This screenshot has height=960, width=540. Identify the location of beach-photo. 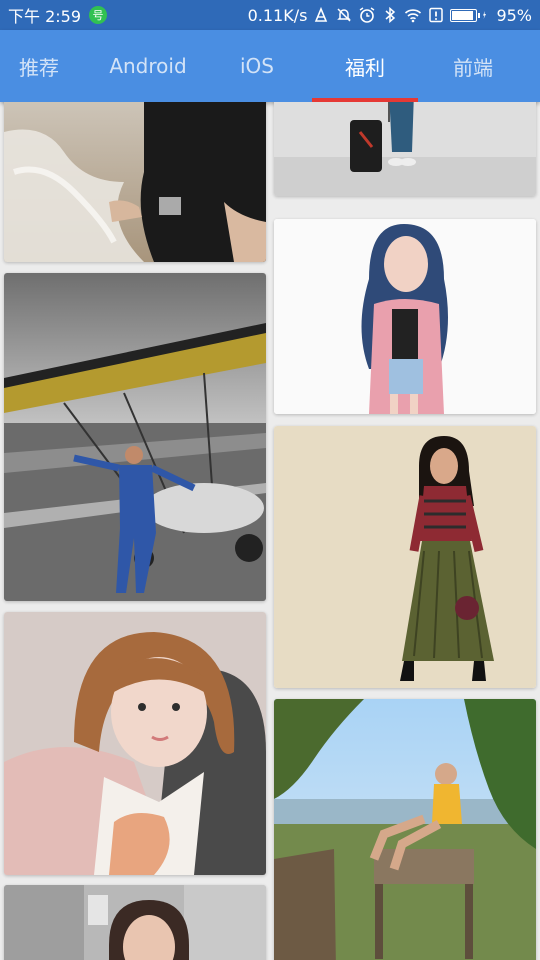
(135, 182).